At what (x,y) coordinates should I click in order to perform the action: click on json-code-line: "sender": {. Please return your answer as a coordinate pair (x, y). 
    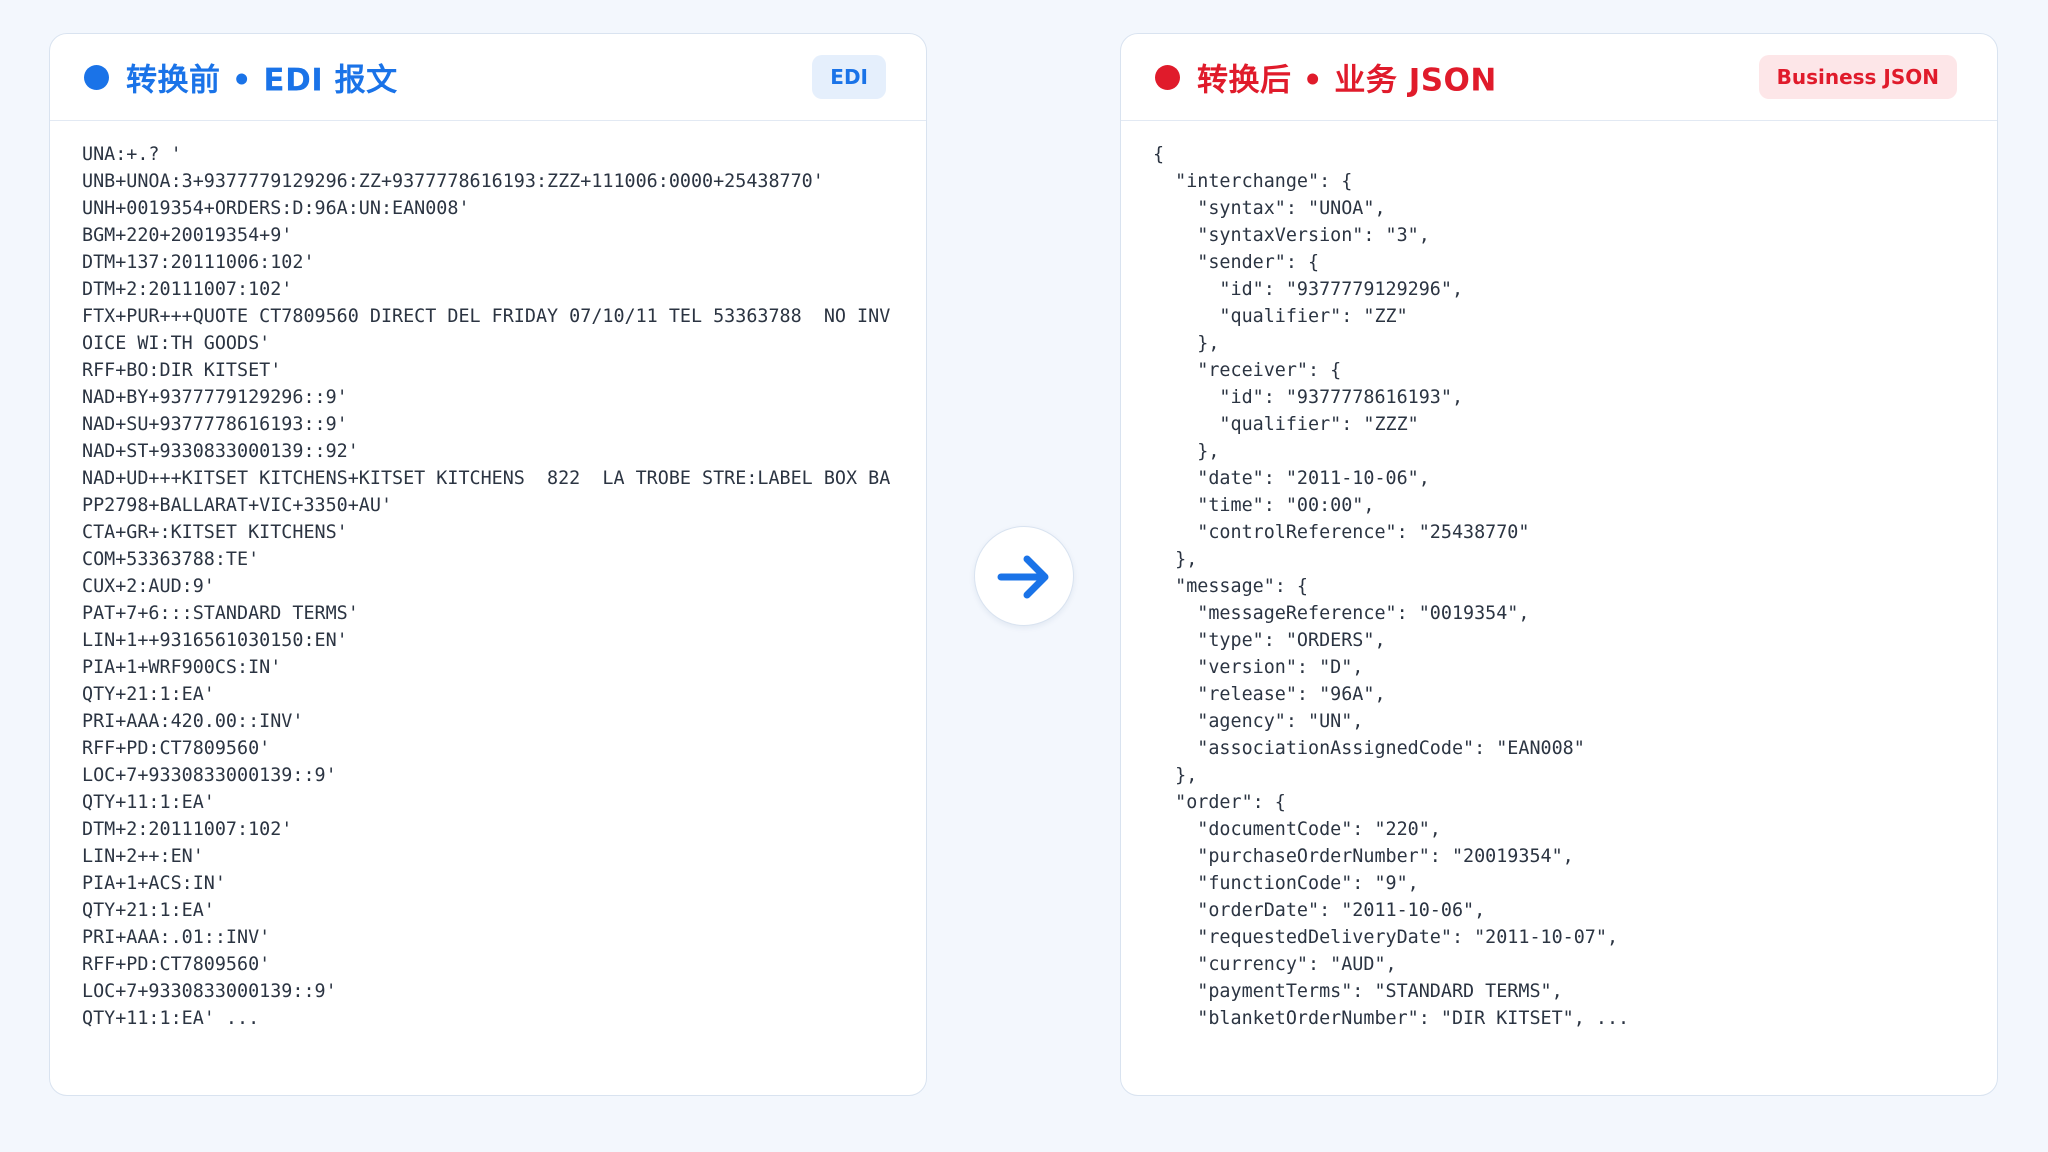
    Looking at the image, I should click on (1236, 262).